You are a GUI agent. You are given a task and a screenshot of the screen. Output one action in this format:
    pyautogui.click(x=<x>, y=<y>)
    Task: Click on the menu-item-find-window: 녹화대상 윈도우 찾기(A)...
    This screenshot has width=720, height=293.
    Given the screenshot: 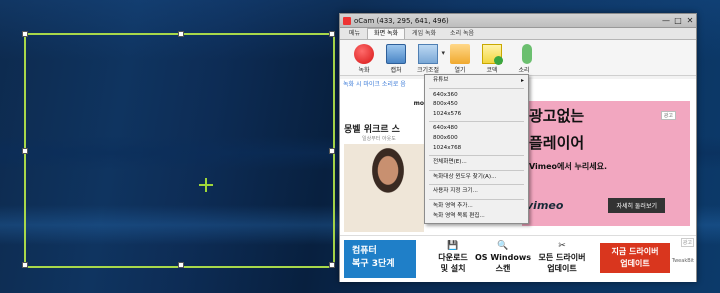 What is the action you would take?
    pyautogui.click(x=476, y=178)
    